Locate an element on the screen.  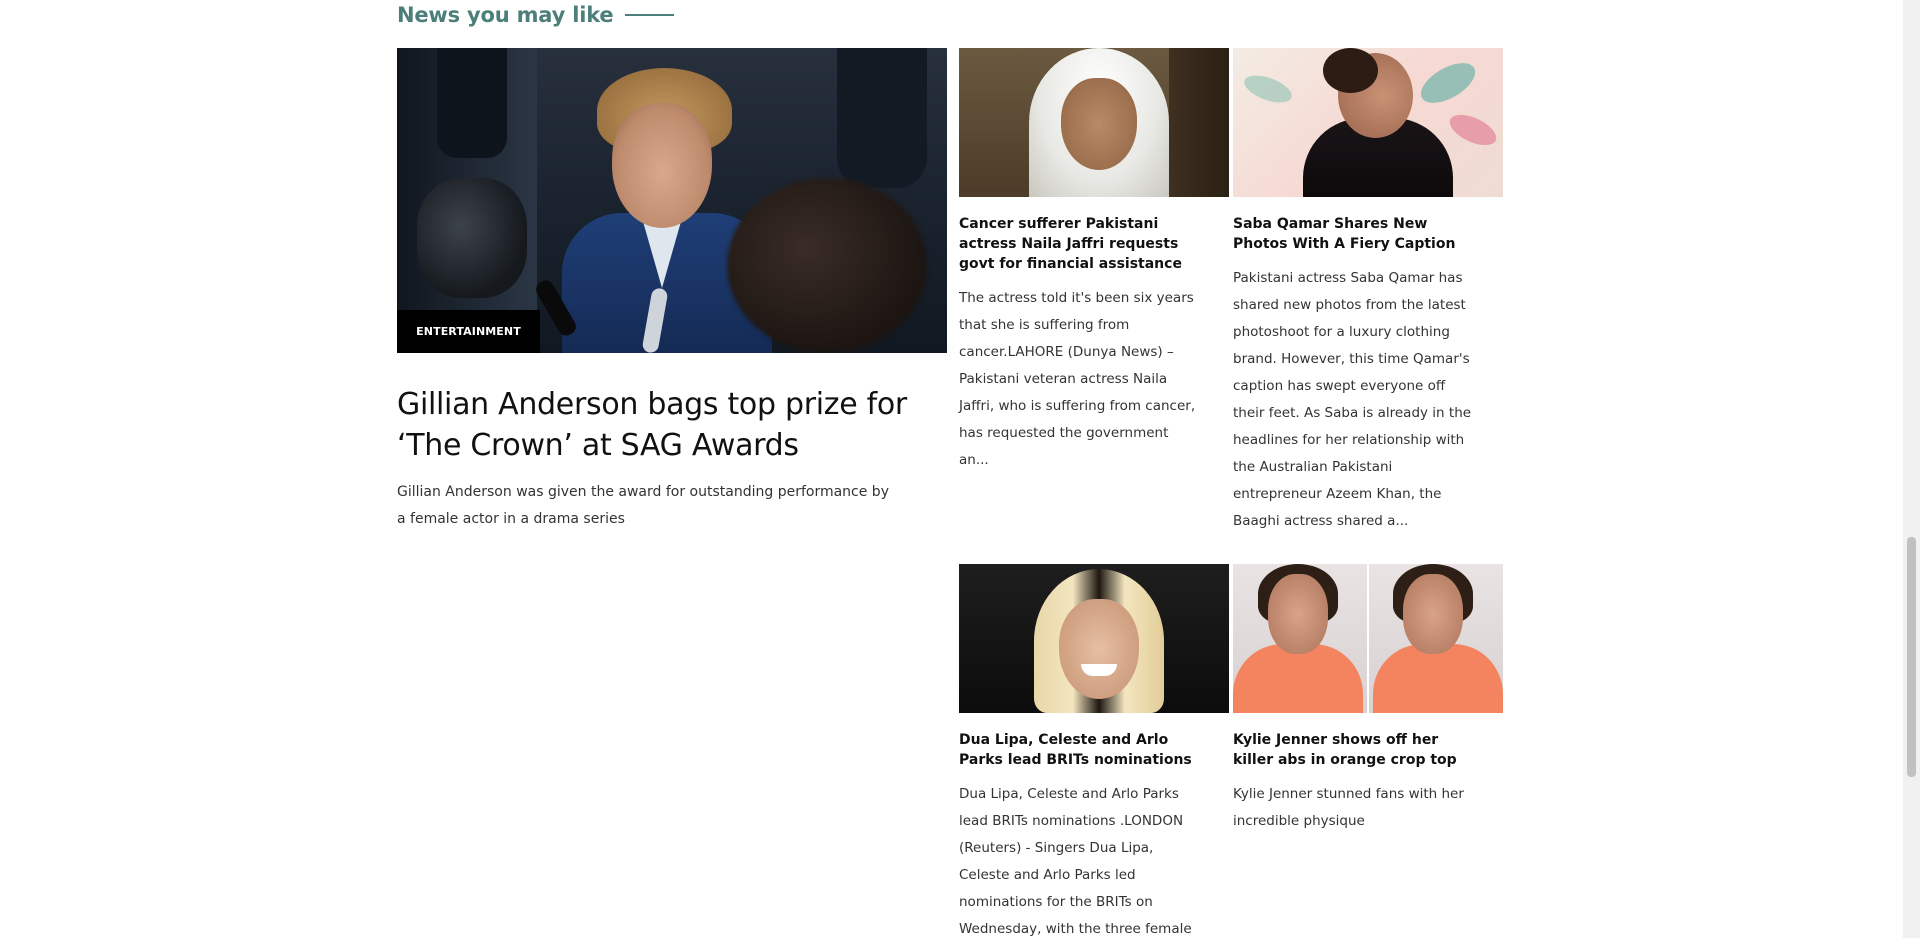
image-foreground-head is located at coordinates (827, 265).